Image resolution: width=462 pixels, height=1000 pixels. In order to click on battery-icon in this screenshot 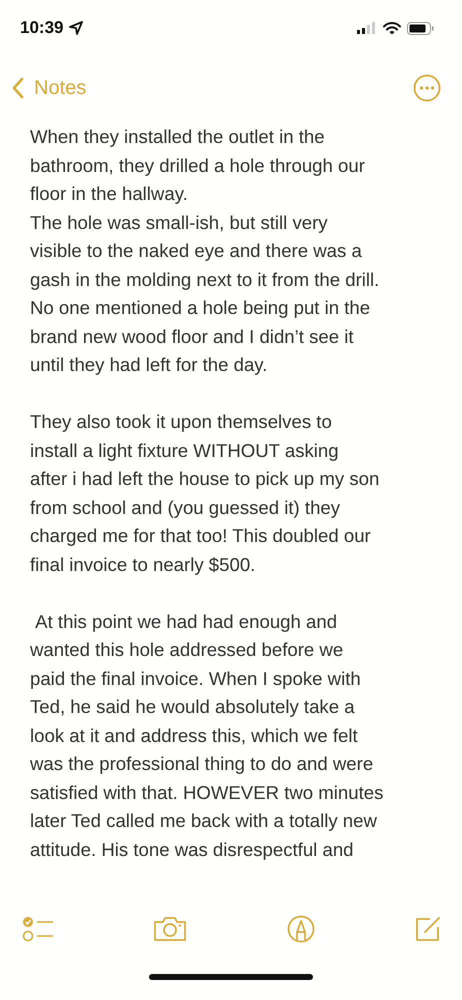, I will do `click(420, 28)`.